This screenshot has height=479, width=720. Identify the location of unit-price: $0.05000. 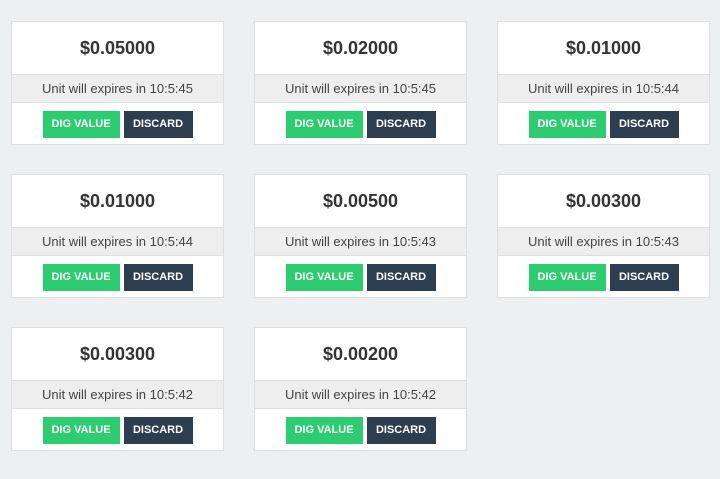
(117, 48).